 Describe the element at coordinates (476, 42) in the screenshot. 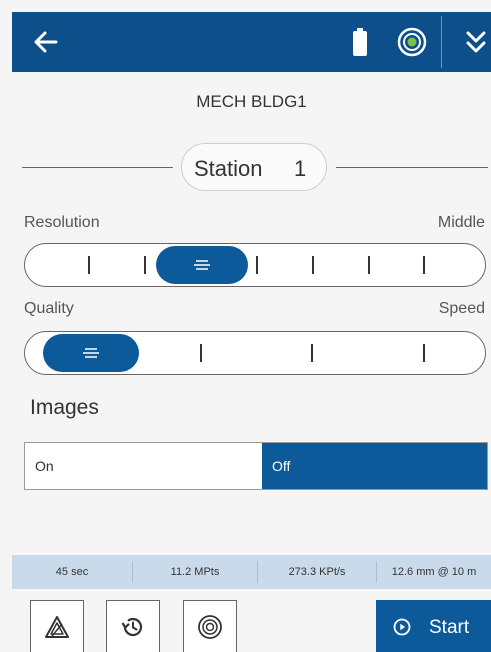

I see `double-chevron-down-icon` at that location.